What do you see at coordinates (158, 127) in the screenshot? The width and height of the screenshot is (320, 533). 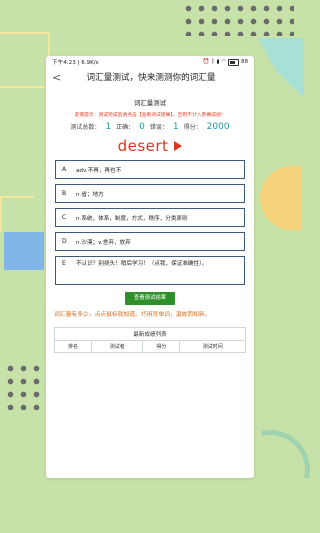 I see `wrong-label: 错误：` at bounding box center [158, 127].